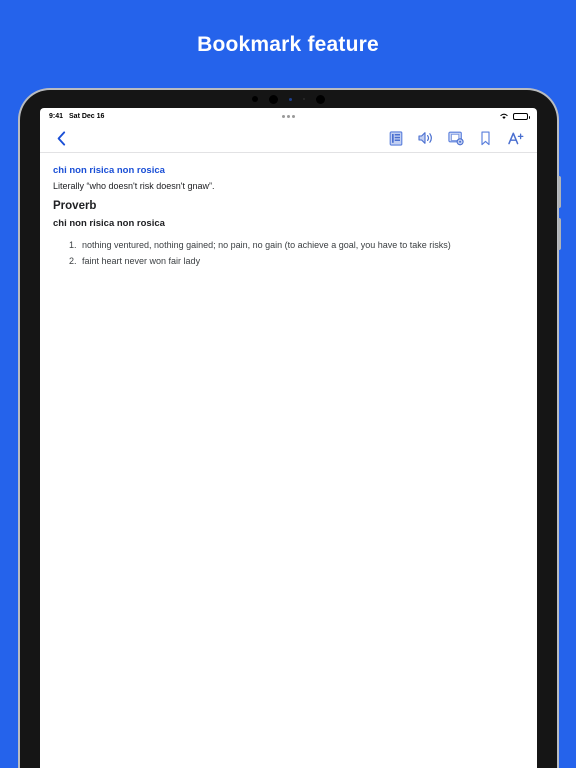 The width and height of the screenshot is (576, 768). I want to click on status-bar: 9:41 Sat Dec 16, so click(288, 116).